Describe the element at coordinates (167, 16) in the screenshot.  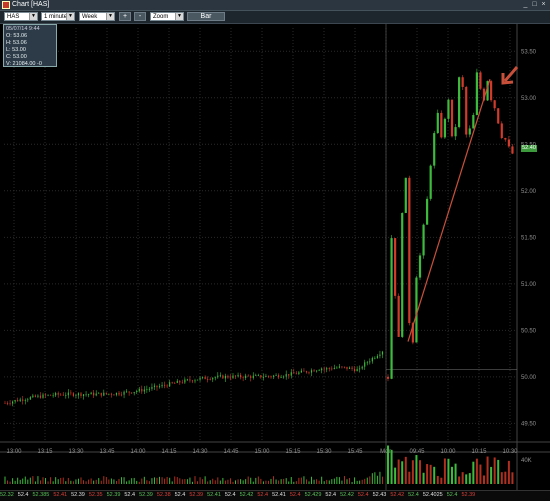
I see `zoom-select: Zoom ▼` at that location.